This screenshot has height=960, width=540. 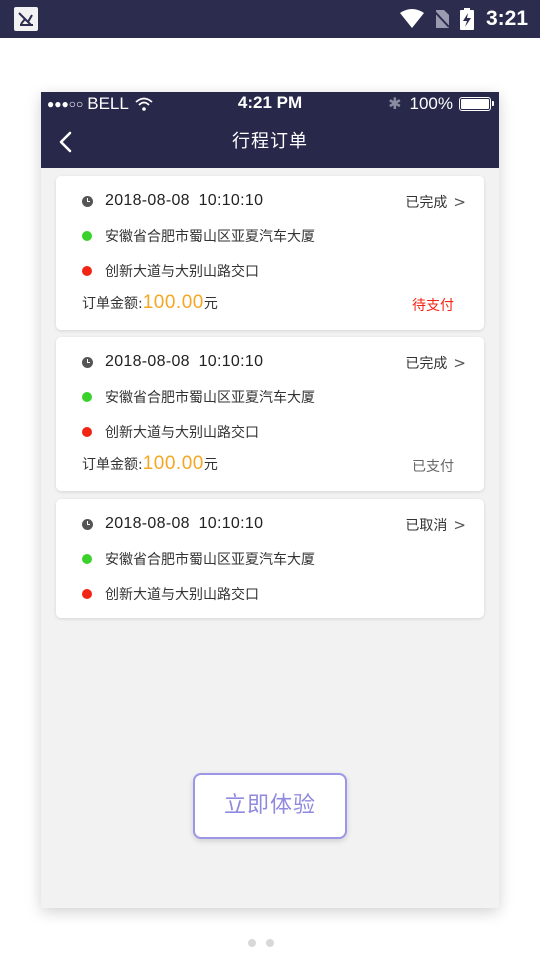 I want to click on page-indicator, so click(x=266, y=943).